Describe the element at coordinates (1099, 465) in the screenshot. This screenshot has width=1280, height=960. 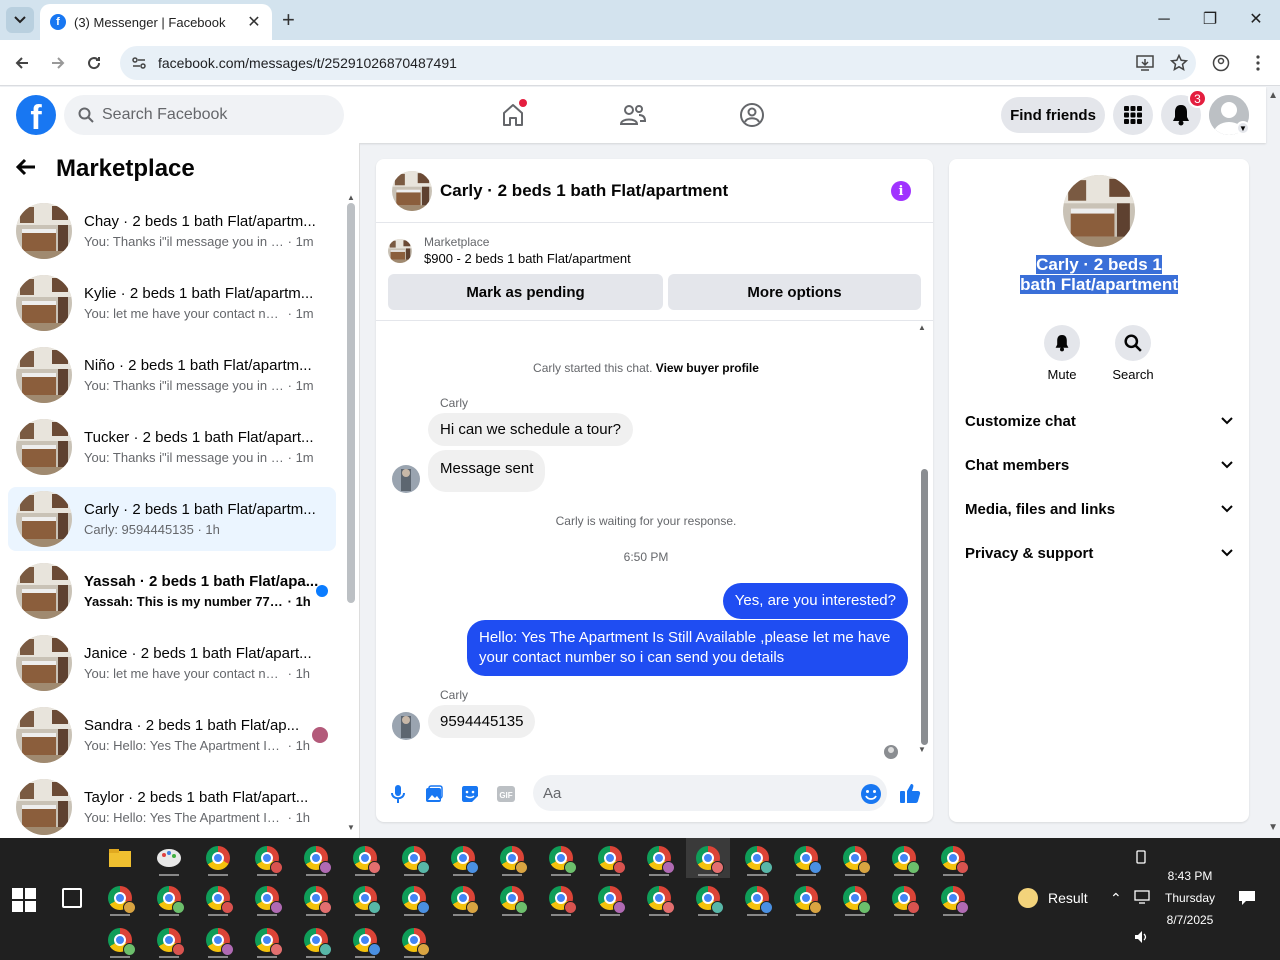
I see `chat-members-row: Chat members` at that location.